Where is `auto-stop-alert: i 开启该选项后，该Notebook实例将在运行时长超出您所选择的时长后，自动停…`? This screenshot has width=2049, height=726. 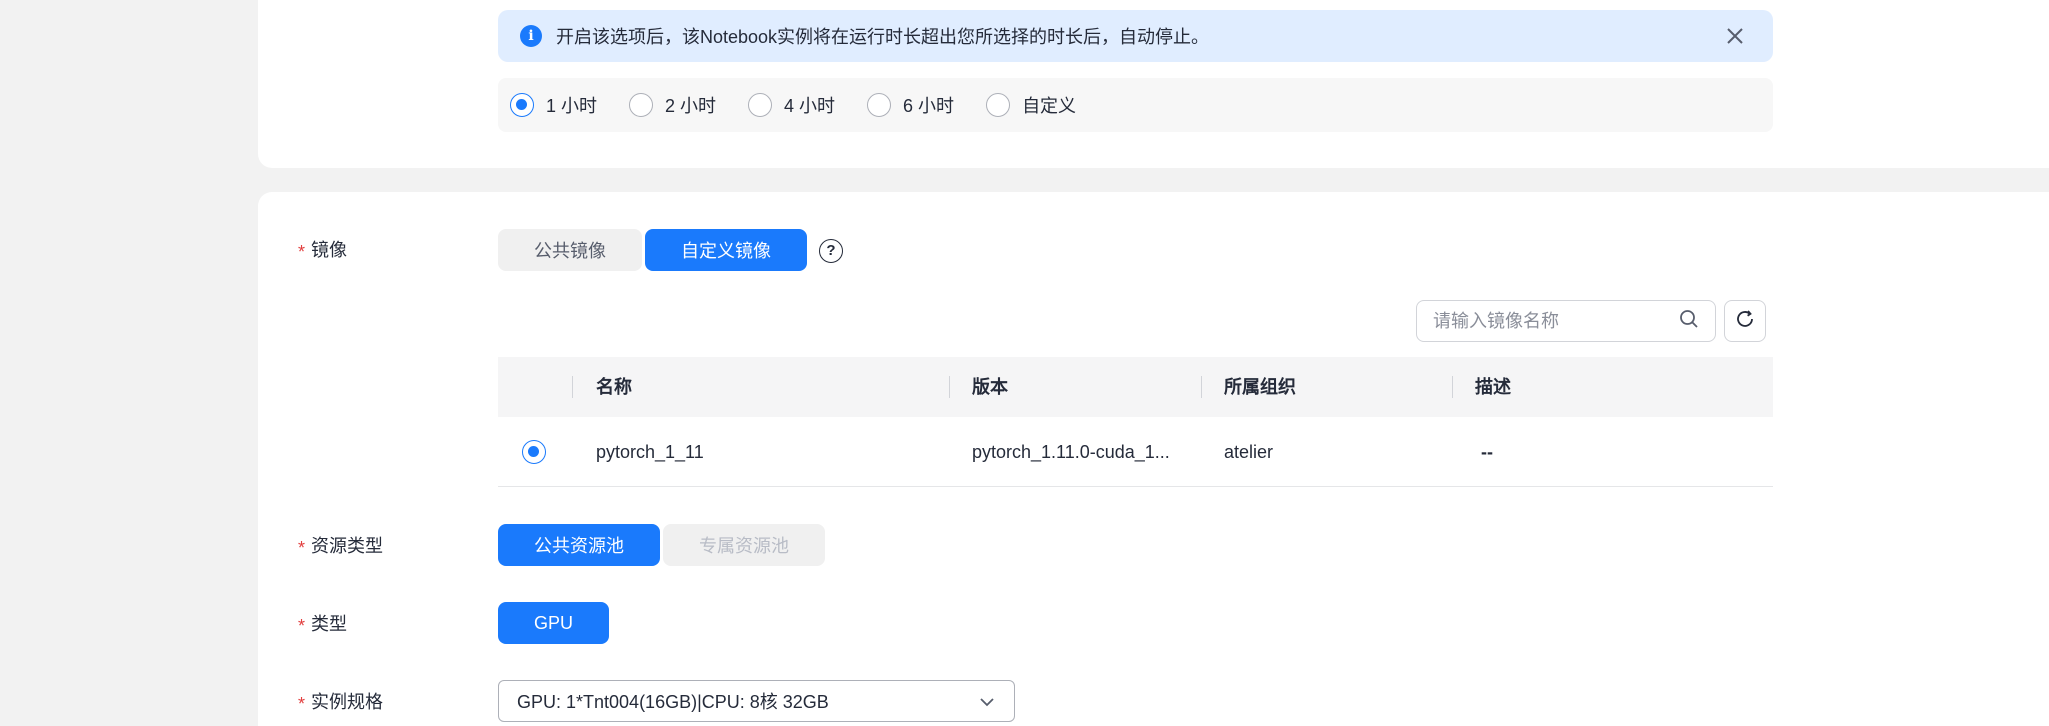 auto-stop-alert: i 开启该选项后，该Notebook实例将在运行时长超出您所选择的时长后，自动停… is located at coordinates (1135, 36).